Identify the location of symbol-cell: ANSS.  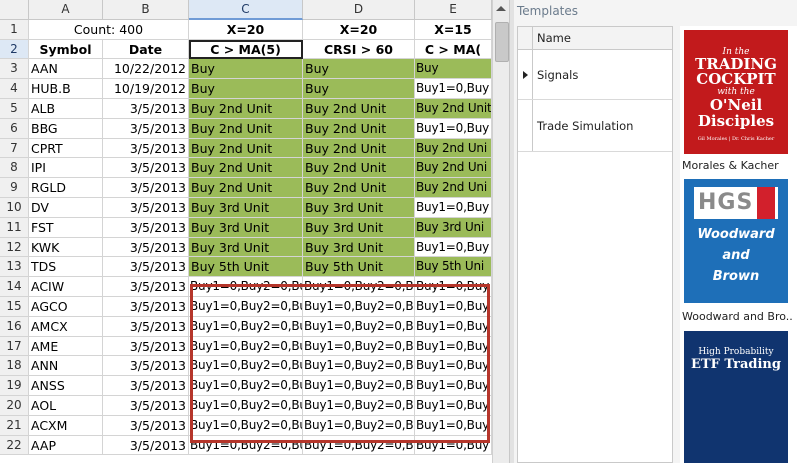
(66, 386).